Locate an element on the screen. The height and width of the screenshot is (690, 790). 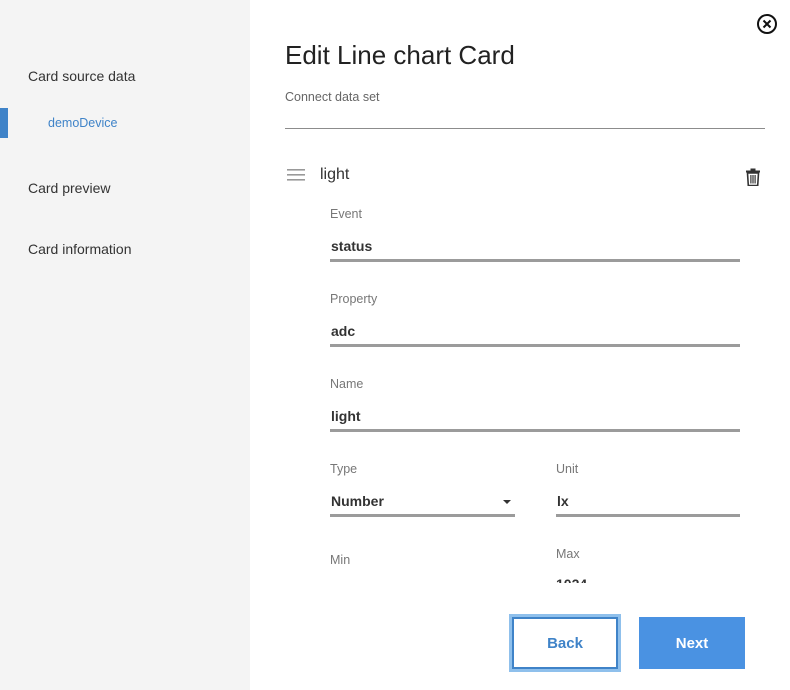
active-indicator is located at coordinates (4, 123).